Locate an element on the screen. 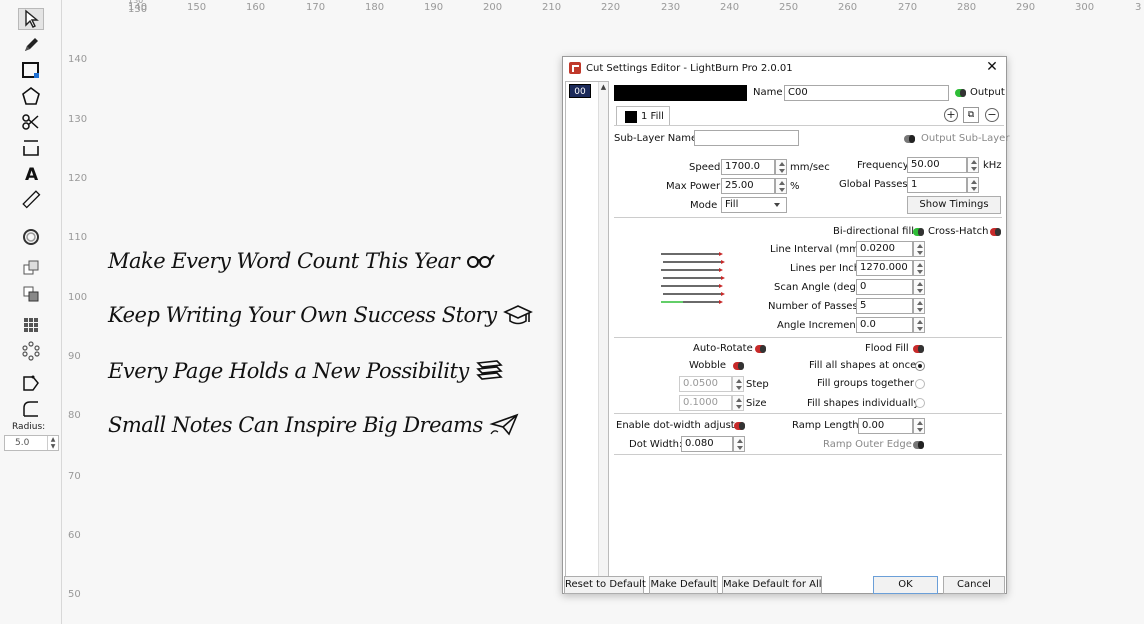 The width and height of the screenshot is (1144, 624). paper-plane-icon is located at coordinates (504, 424).